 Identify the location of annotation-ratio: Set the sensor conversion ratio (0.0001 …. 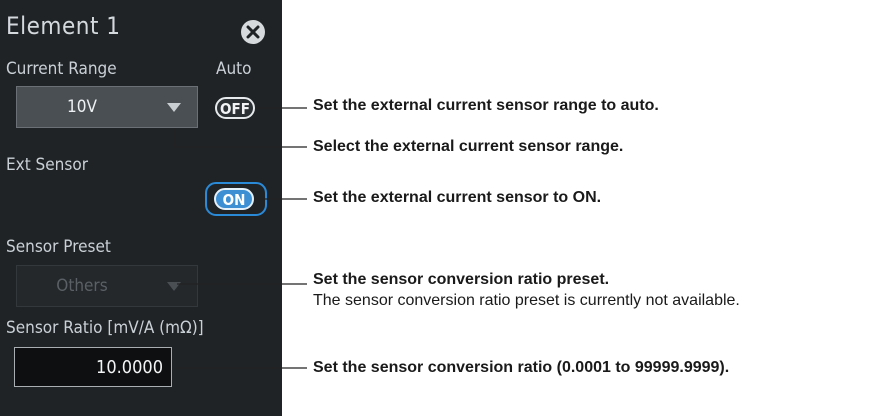
(521, 367).